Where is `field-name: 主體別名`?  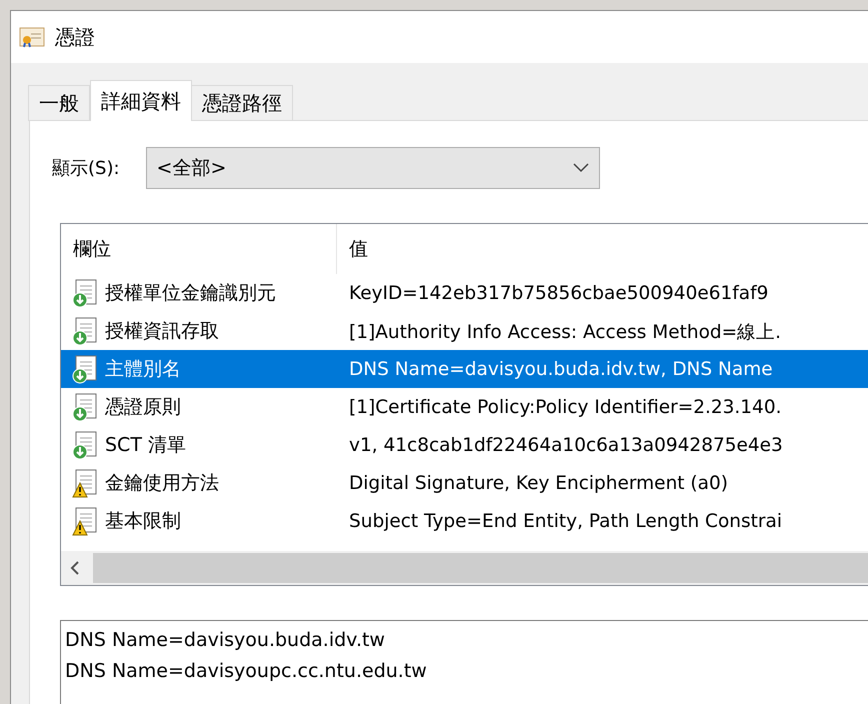
field-name: 主體別名 is located at coordinates (143, 369).